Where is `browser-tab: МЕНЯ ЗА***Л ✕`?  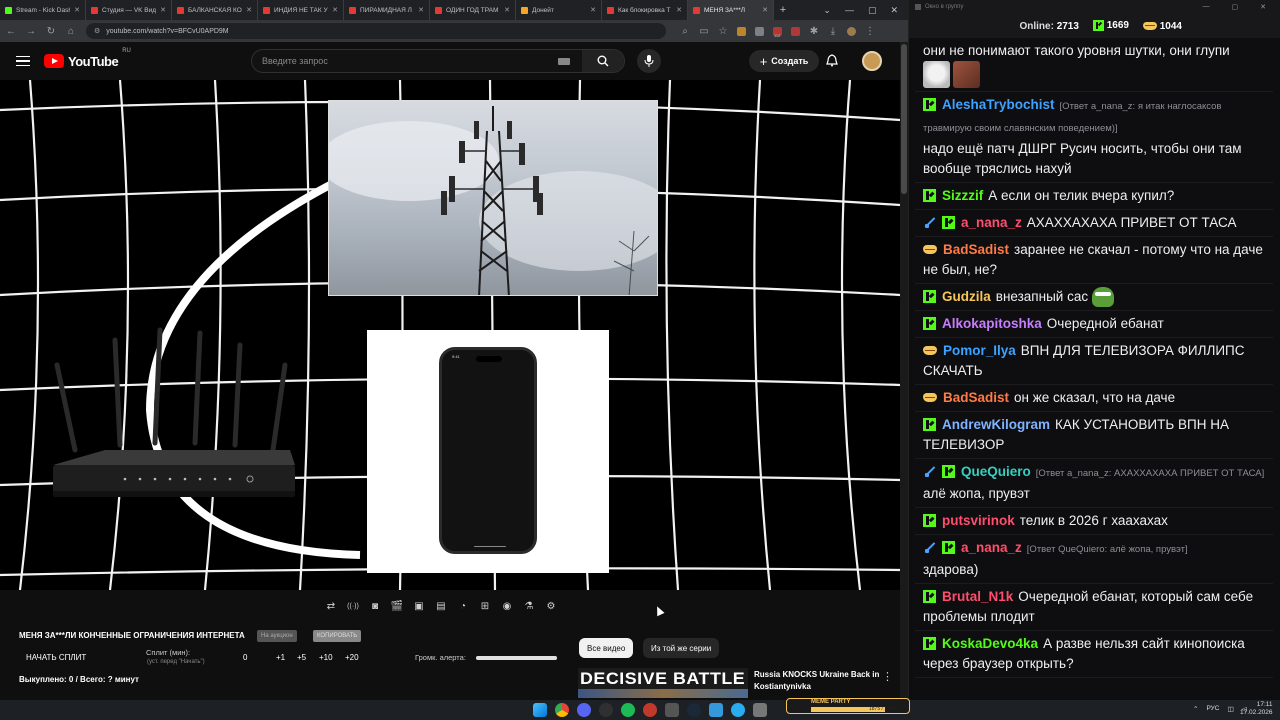
browser-tab: МЕНЯ ЗА***Л ✕ is located at coordinates (731, 10).